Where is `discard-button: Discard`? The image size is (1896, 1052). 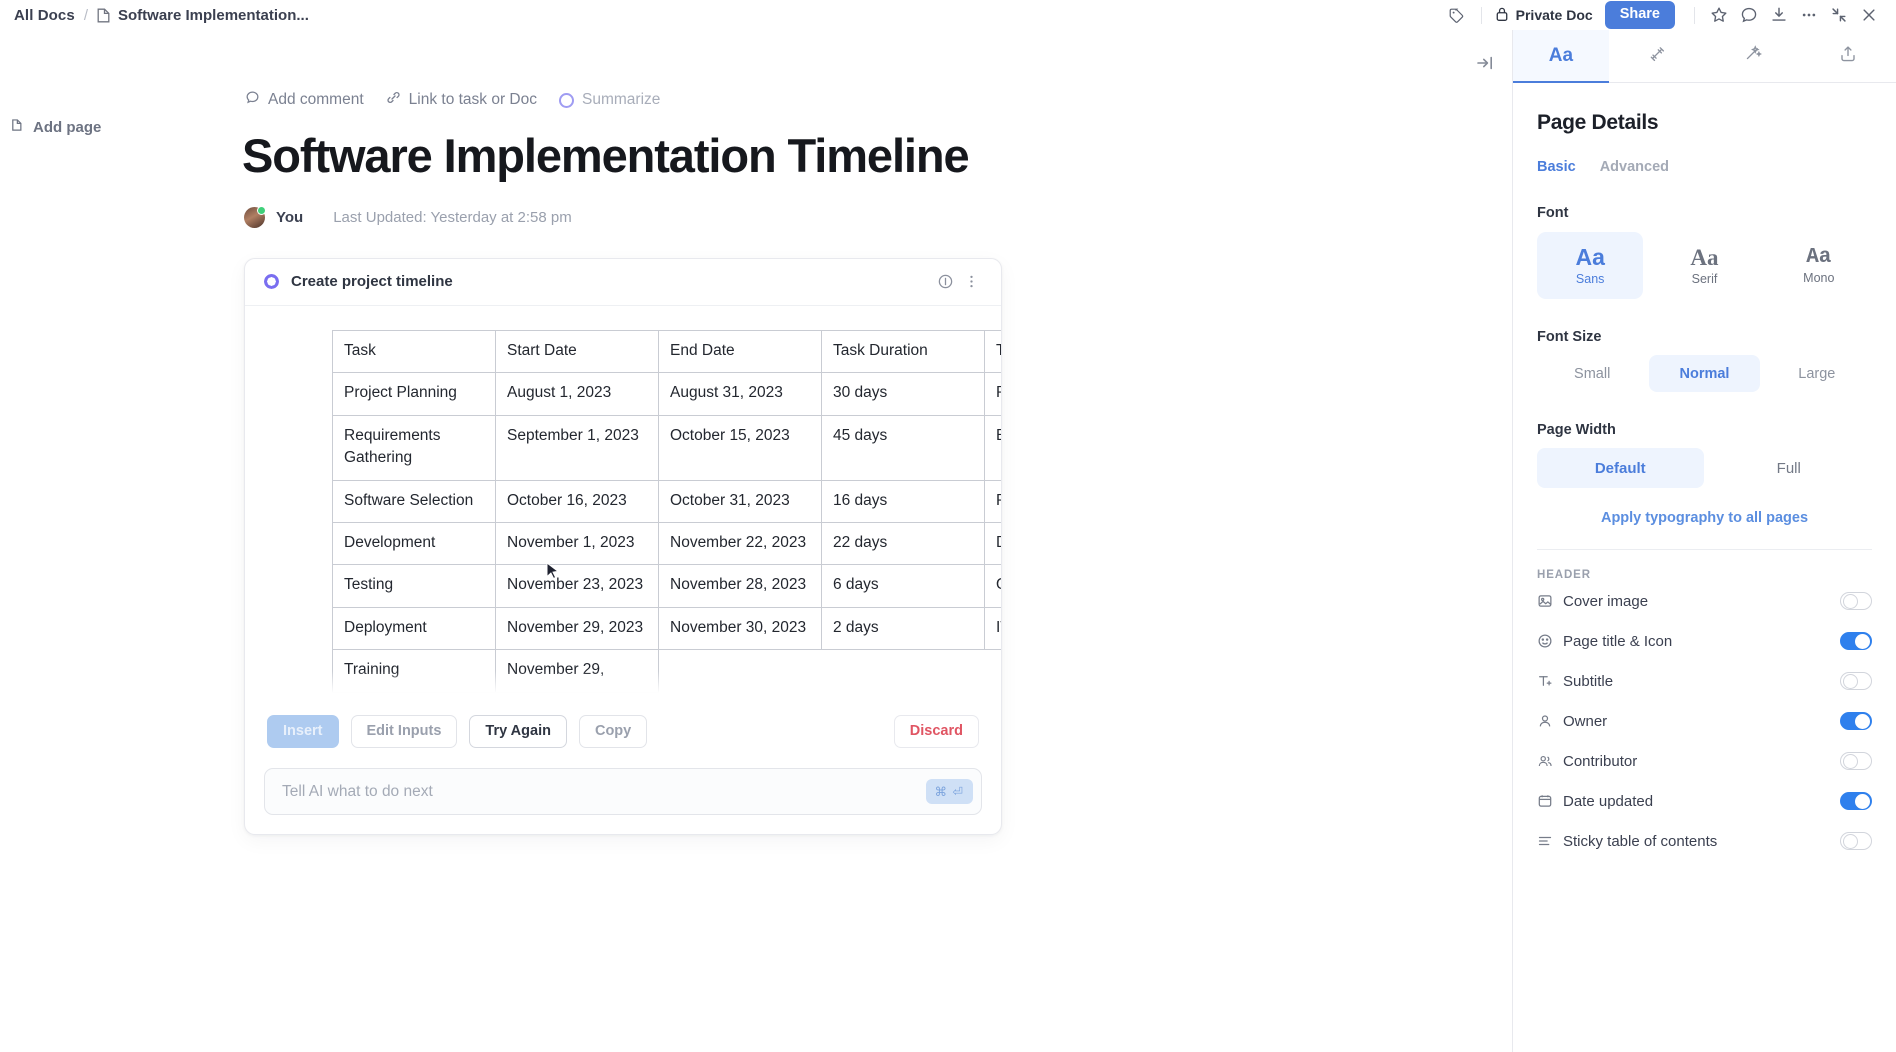 discard-button: Discard is located at coordinates (936, 731).